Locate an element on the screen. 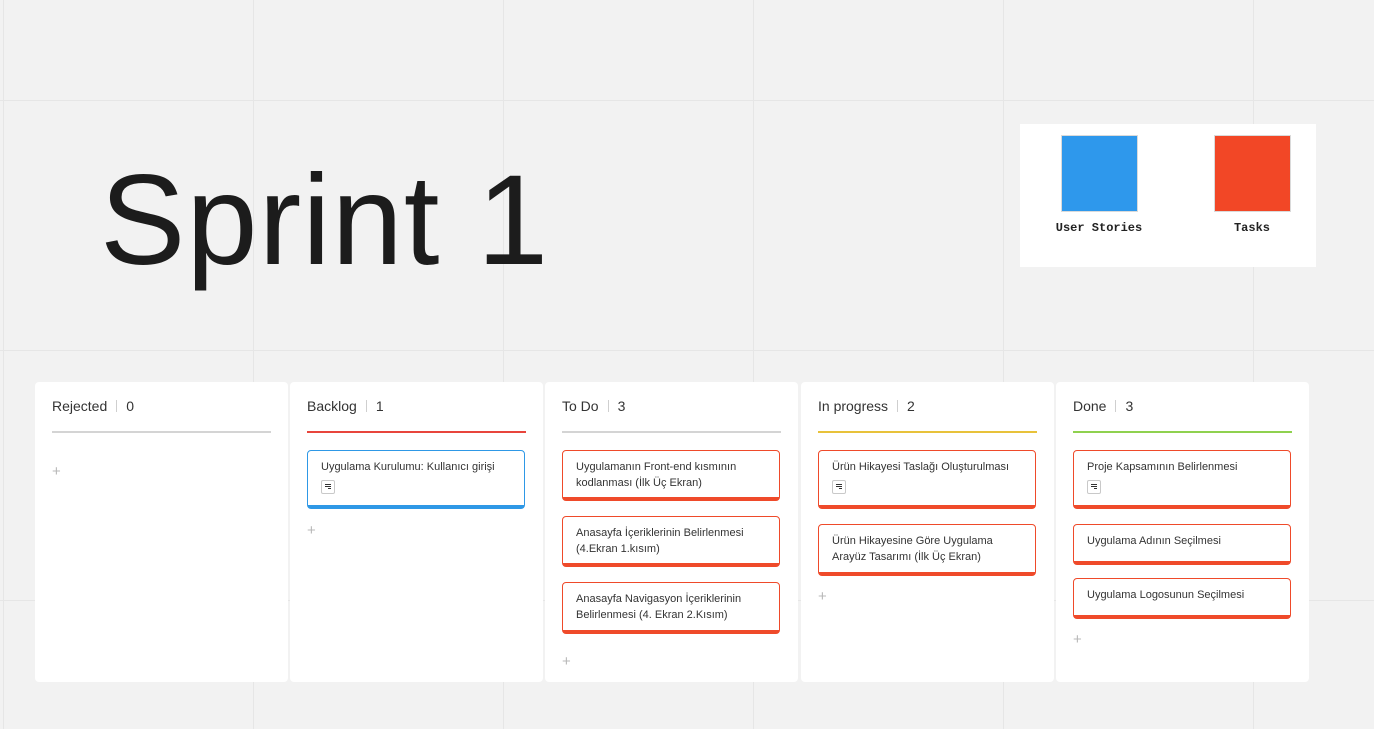  column-title: Done is located at coordinates (1090, 406).